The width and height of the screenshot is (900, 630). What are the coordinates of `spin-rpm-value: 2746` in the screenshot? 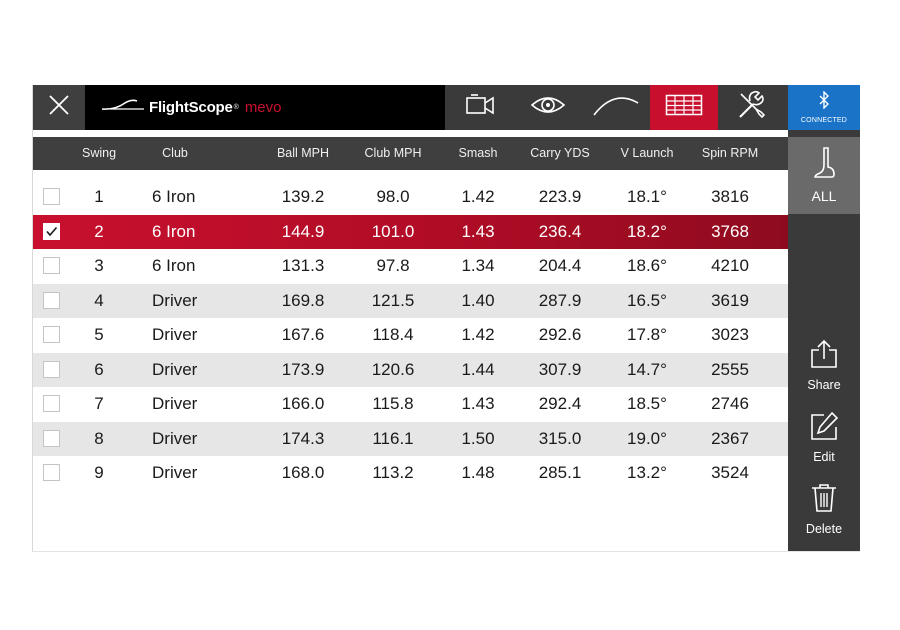 It's located at (730, 403).